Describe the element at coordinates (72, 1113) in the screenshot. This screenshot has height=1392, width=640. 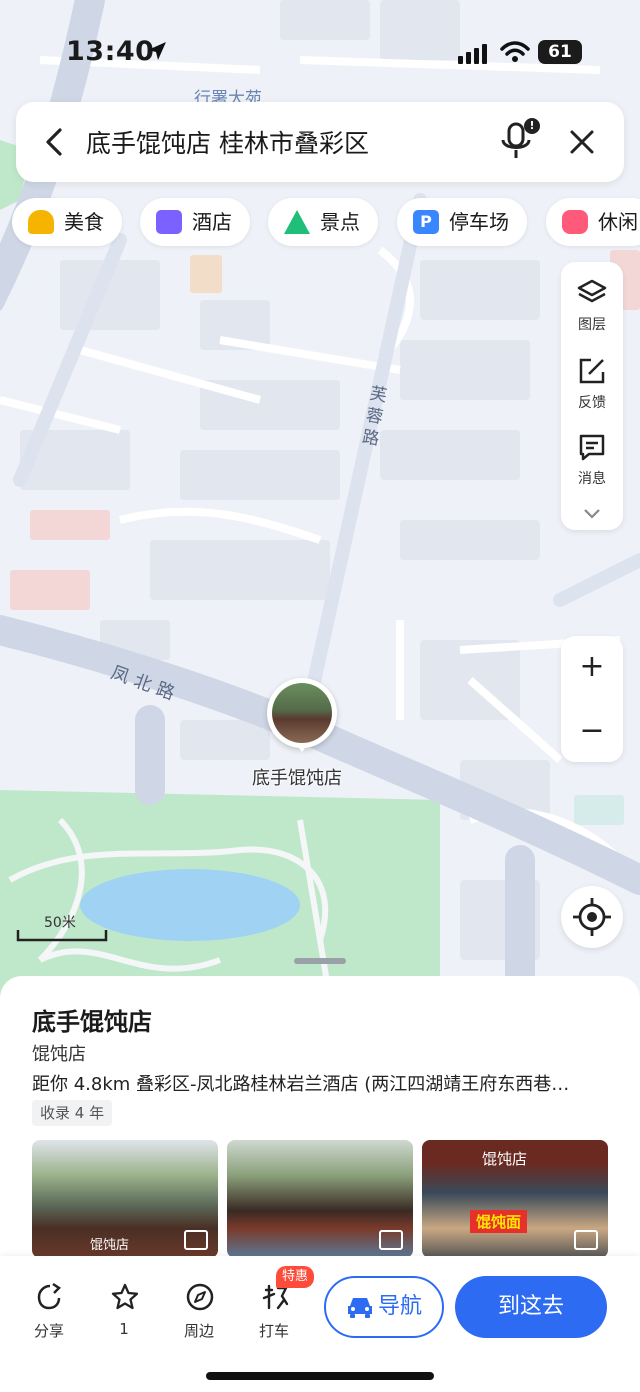
I see `poi-years-tag: 收录 4 年` at that location.